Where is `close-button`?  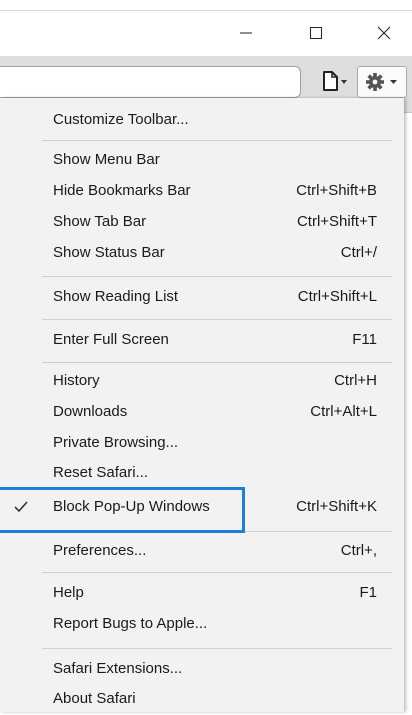 close-button is located at coordinates (384, 33).